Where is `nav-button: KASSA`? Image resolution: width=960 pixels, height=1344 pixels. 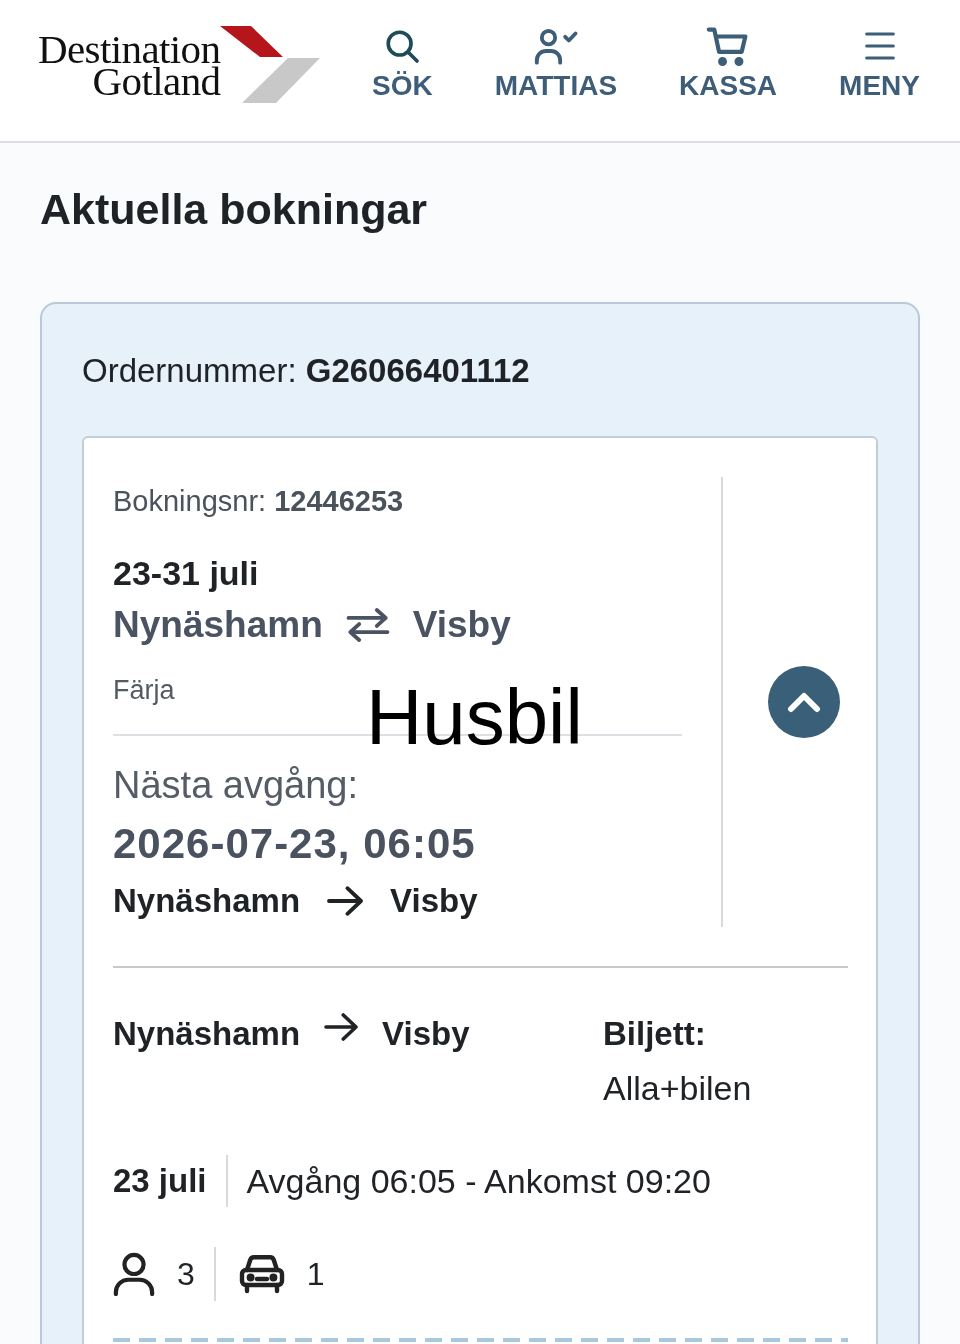
nav-button: KASSA is located at coordinates (728, 63).